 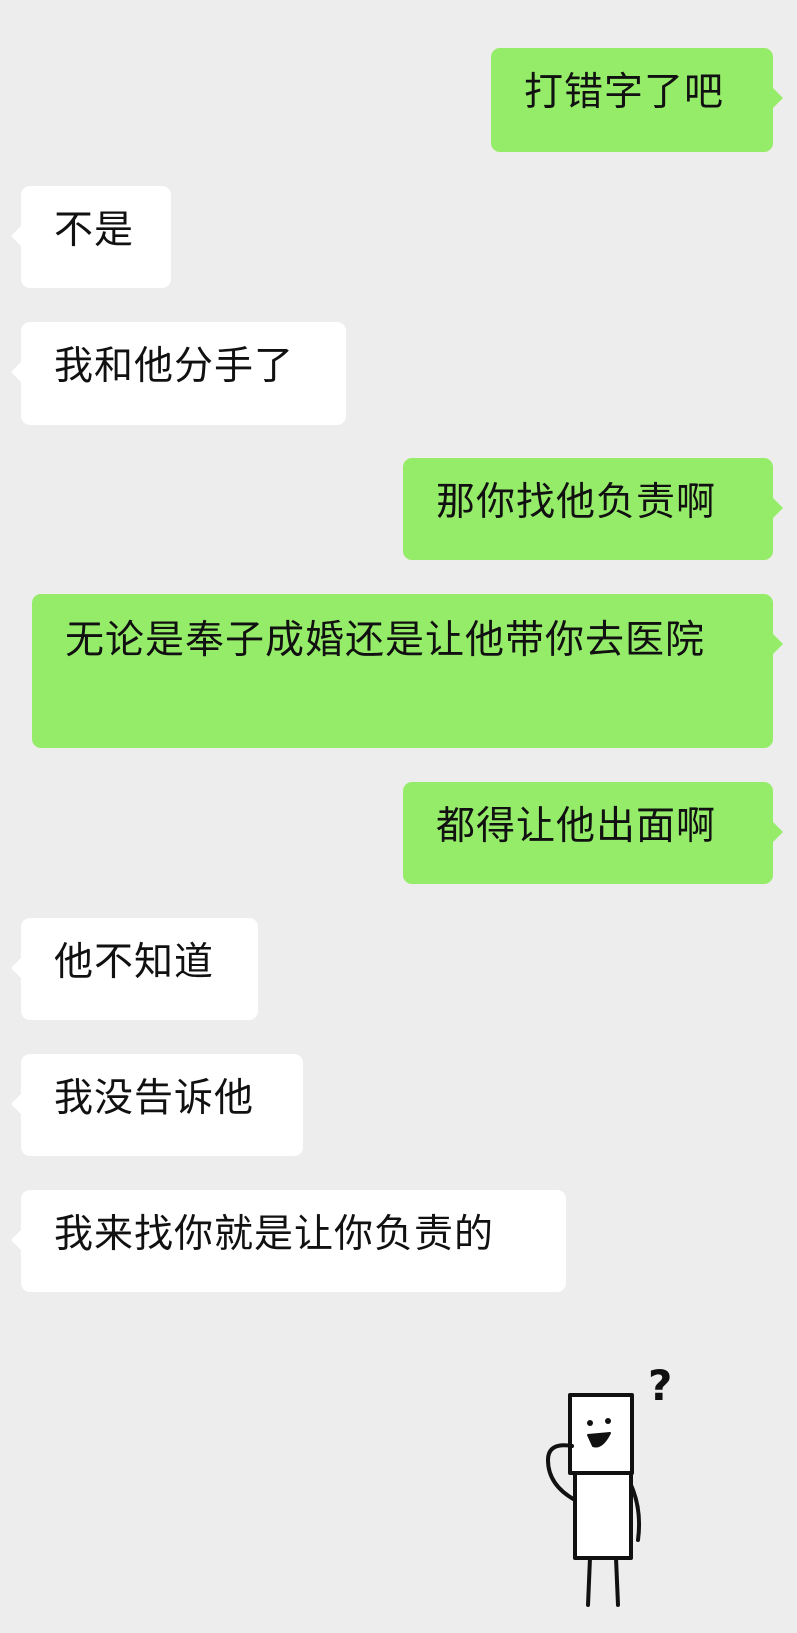 What do you see at coordinates (608, 1421) in the screenshot?
I see `figure-eye-right` at bounding box center [608, 1421].